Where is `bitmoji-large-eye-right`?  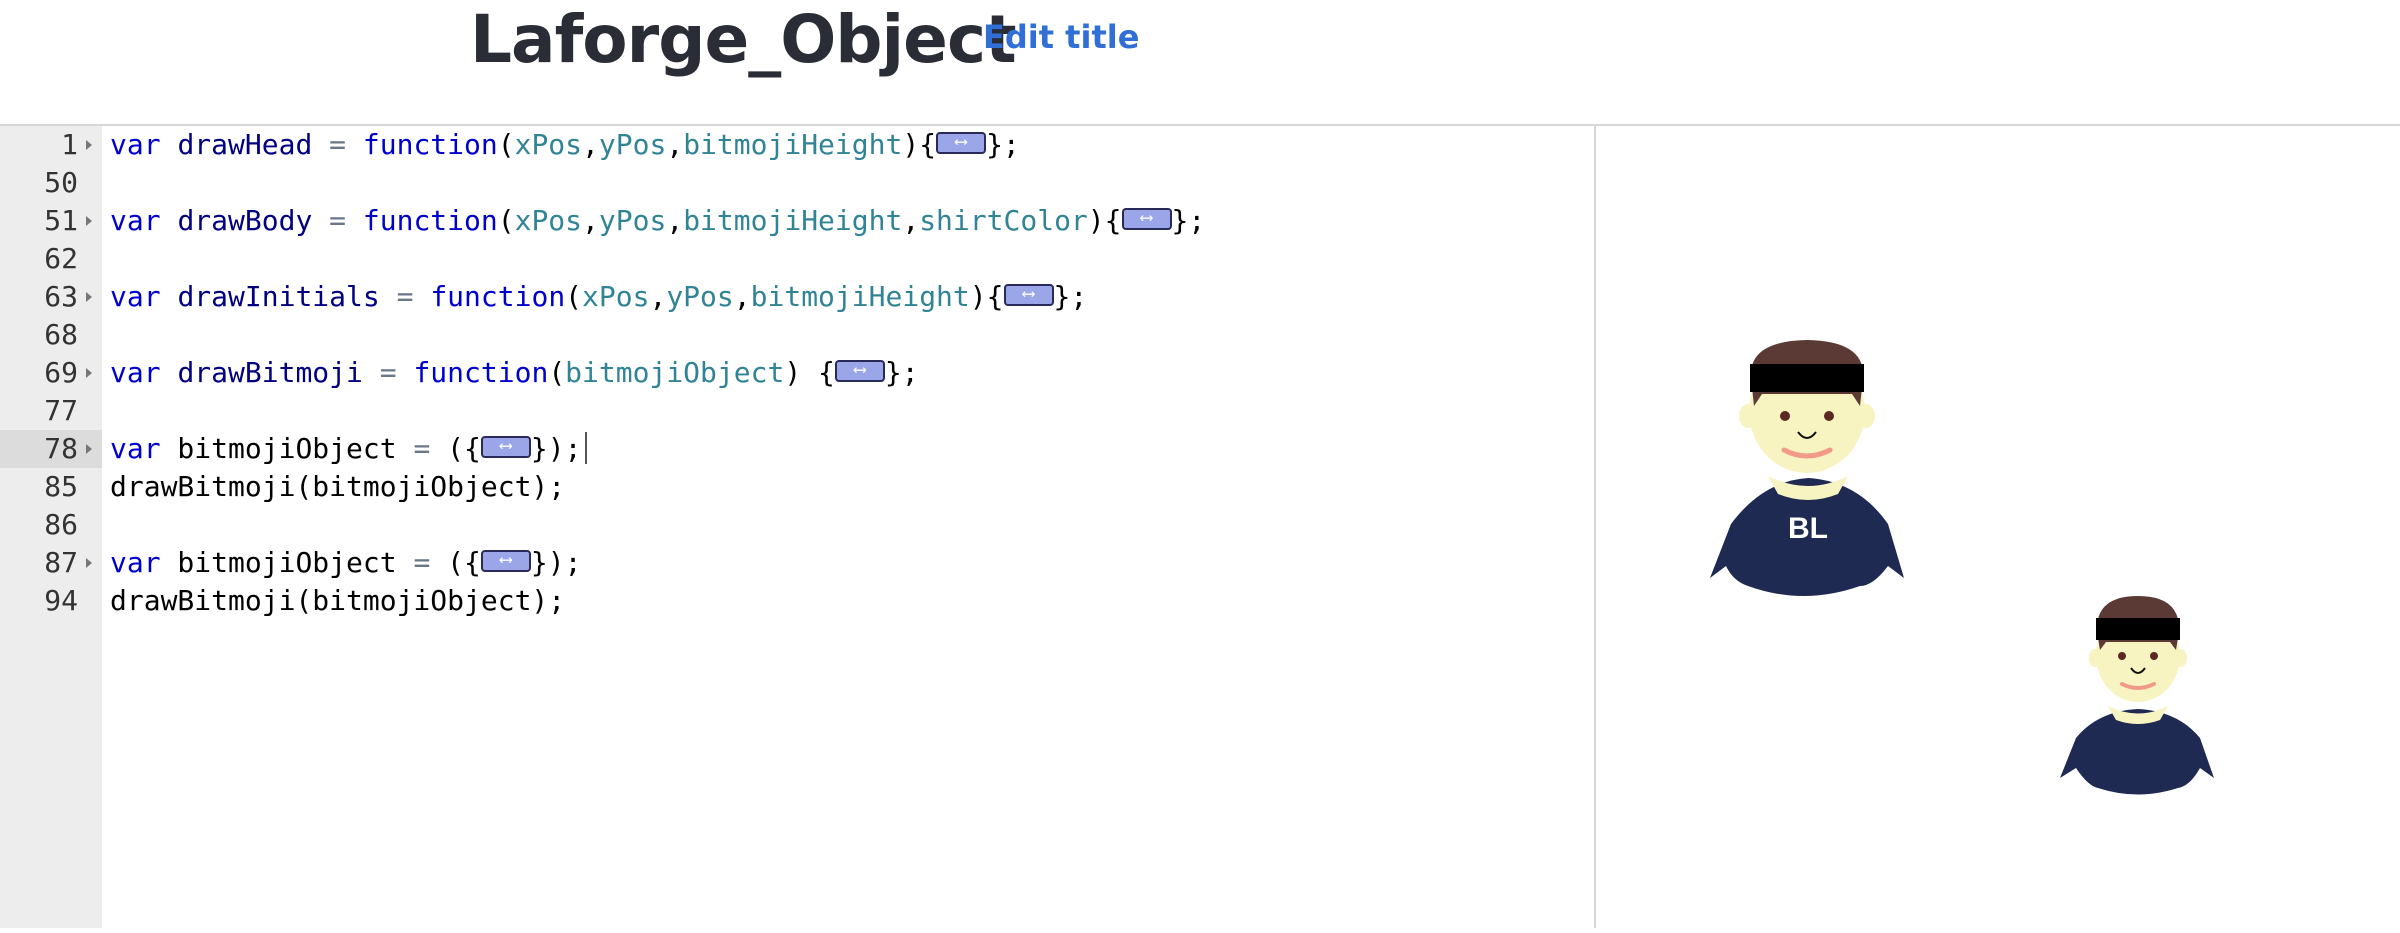
bitmoji-large-eye-right is located at coordinates (1829, 416).